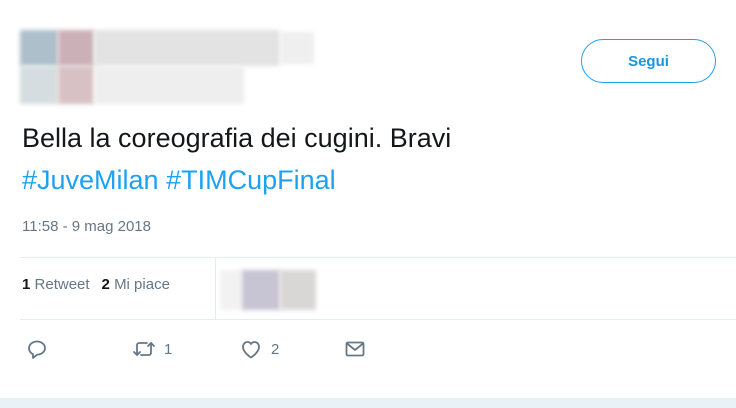 This screenshot has height=408, width=736. I want to click on retweet-count: 1, so click(168, 349).